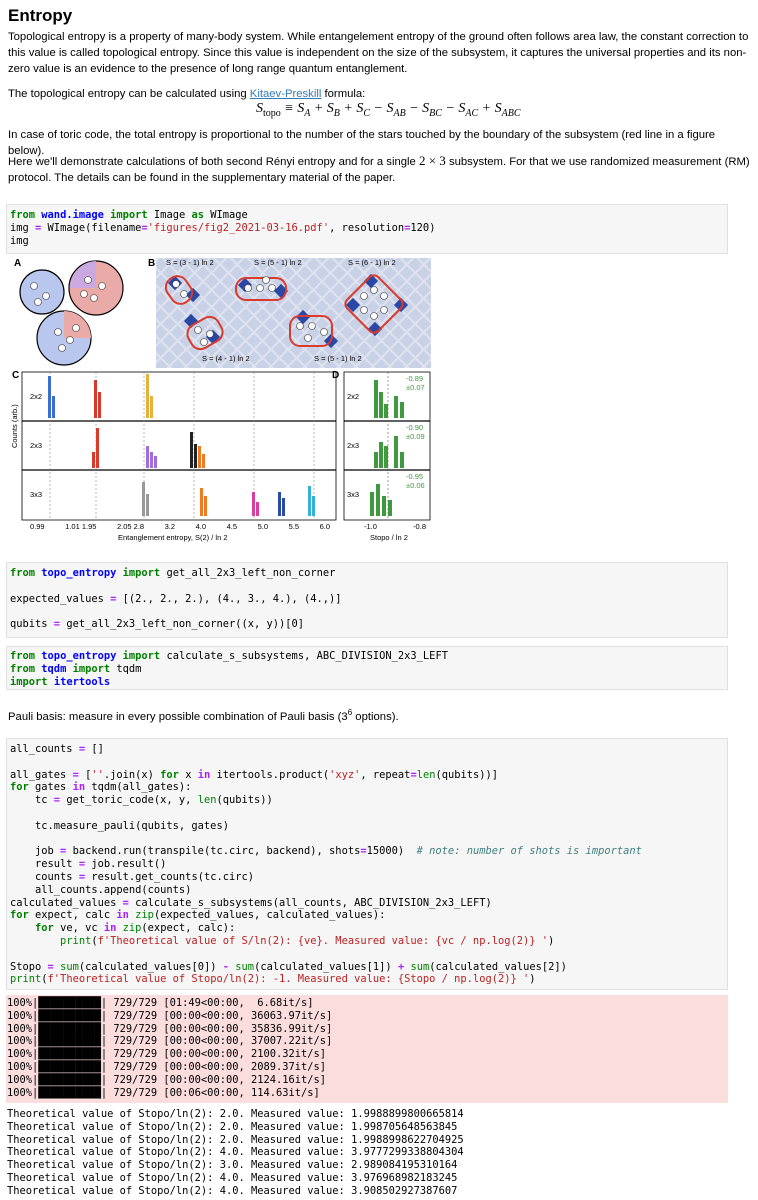  I want to click on d-tick: -1.0, so click(370, 526).